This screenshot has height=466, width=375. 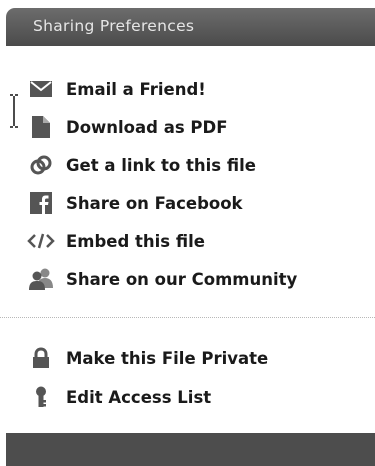 What do you see at coordinates (41, 89) in the screenshot?
I see `envelope-icon` at bounding box center [41, 89].